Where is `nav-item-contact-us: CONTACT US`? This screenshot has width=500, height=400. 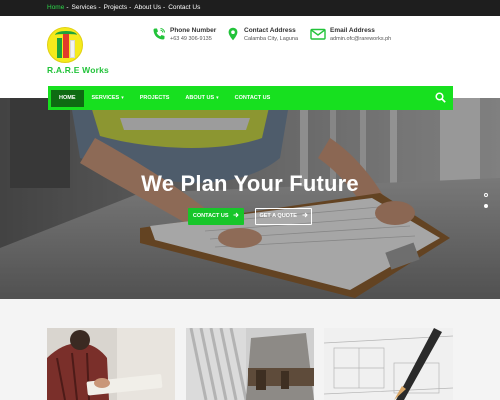 nav-item-contact-us: CONTACT US is located at coordinates (253, 98).